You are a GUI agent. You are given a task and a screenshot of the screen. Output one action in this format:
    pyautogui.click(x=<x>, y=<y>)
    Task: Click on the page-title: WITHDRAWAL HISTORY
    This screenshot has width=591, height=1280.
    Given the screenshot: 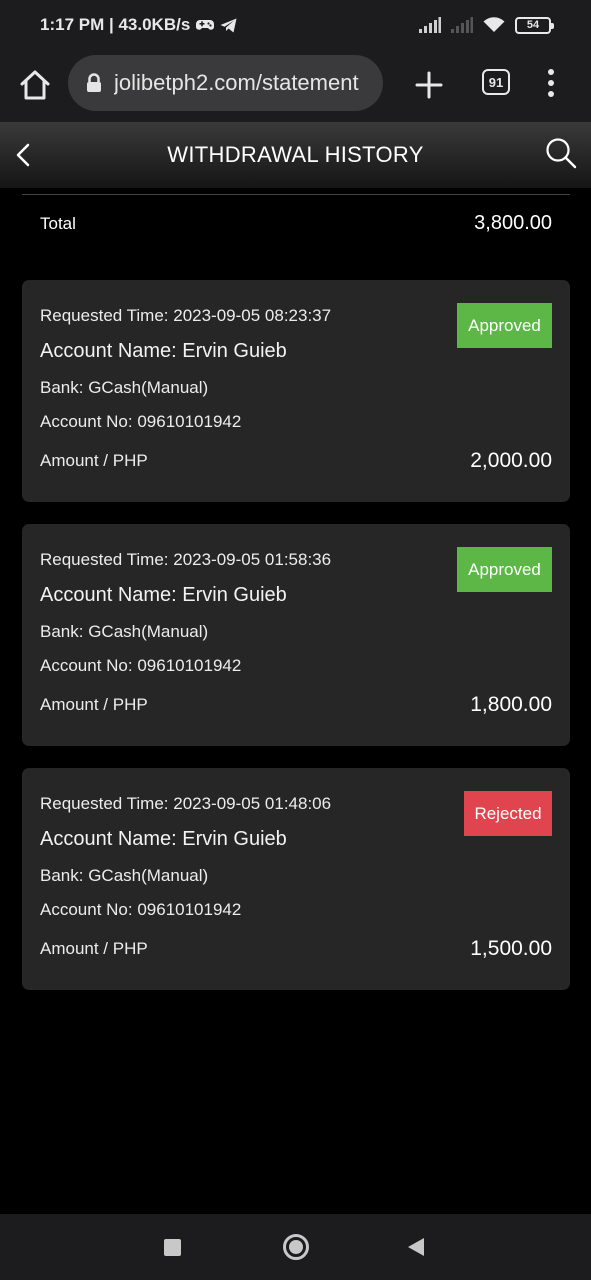 What is the action you would take?
    pyautogui.click(x=295, y=154)
    